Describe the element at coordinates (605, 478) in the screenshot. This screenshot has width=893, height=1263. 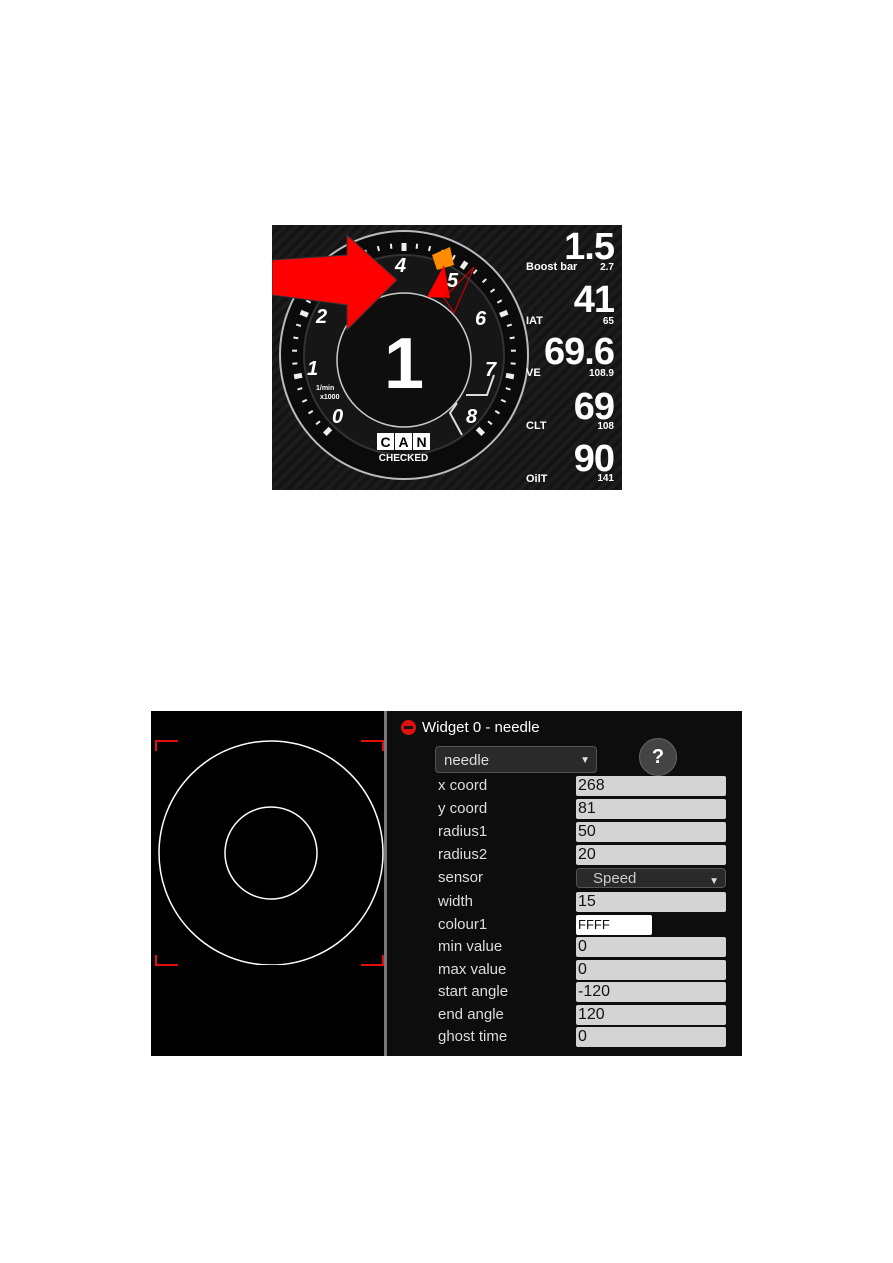
I see `oilt-sub: 141` at that location.